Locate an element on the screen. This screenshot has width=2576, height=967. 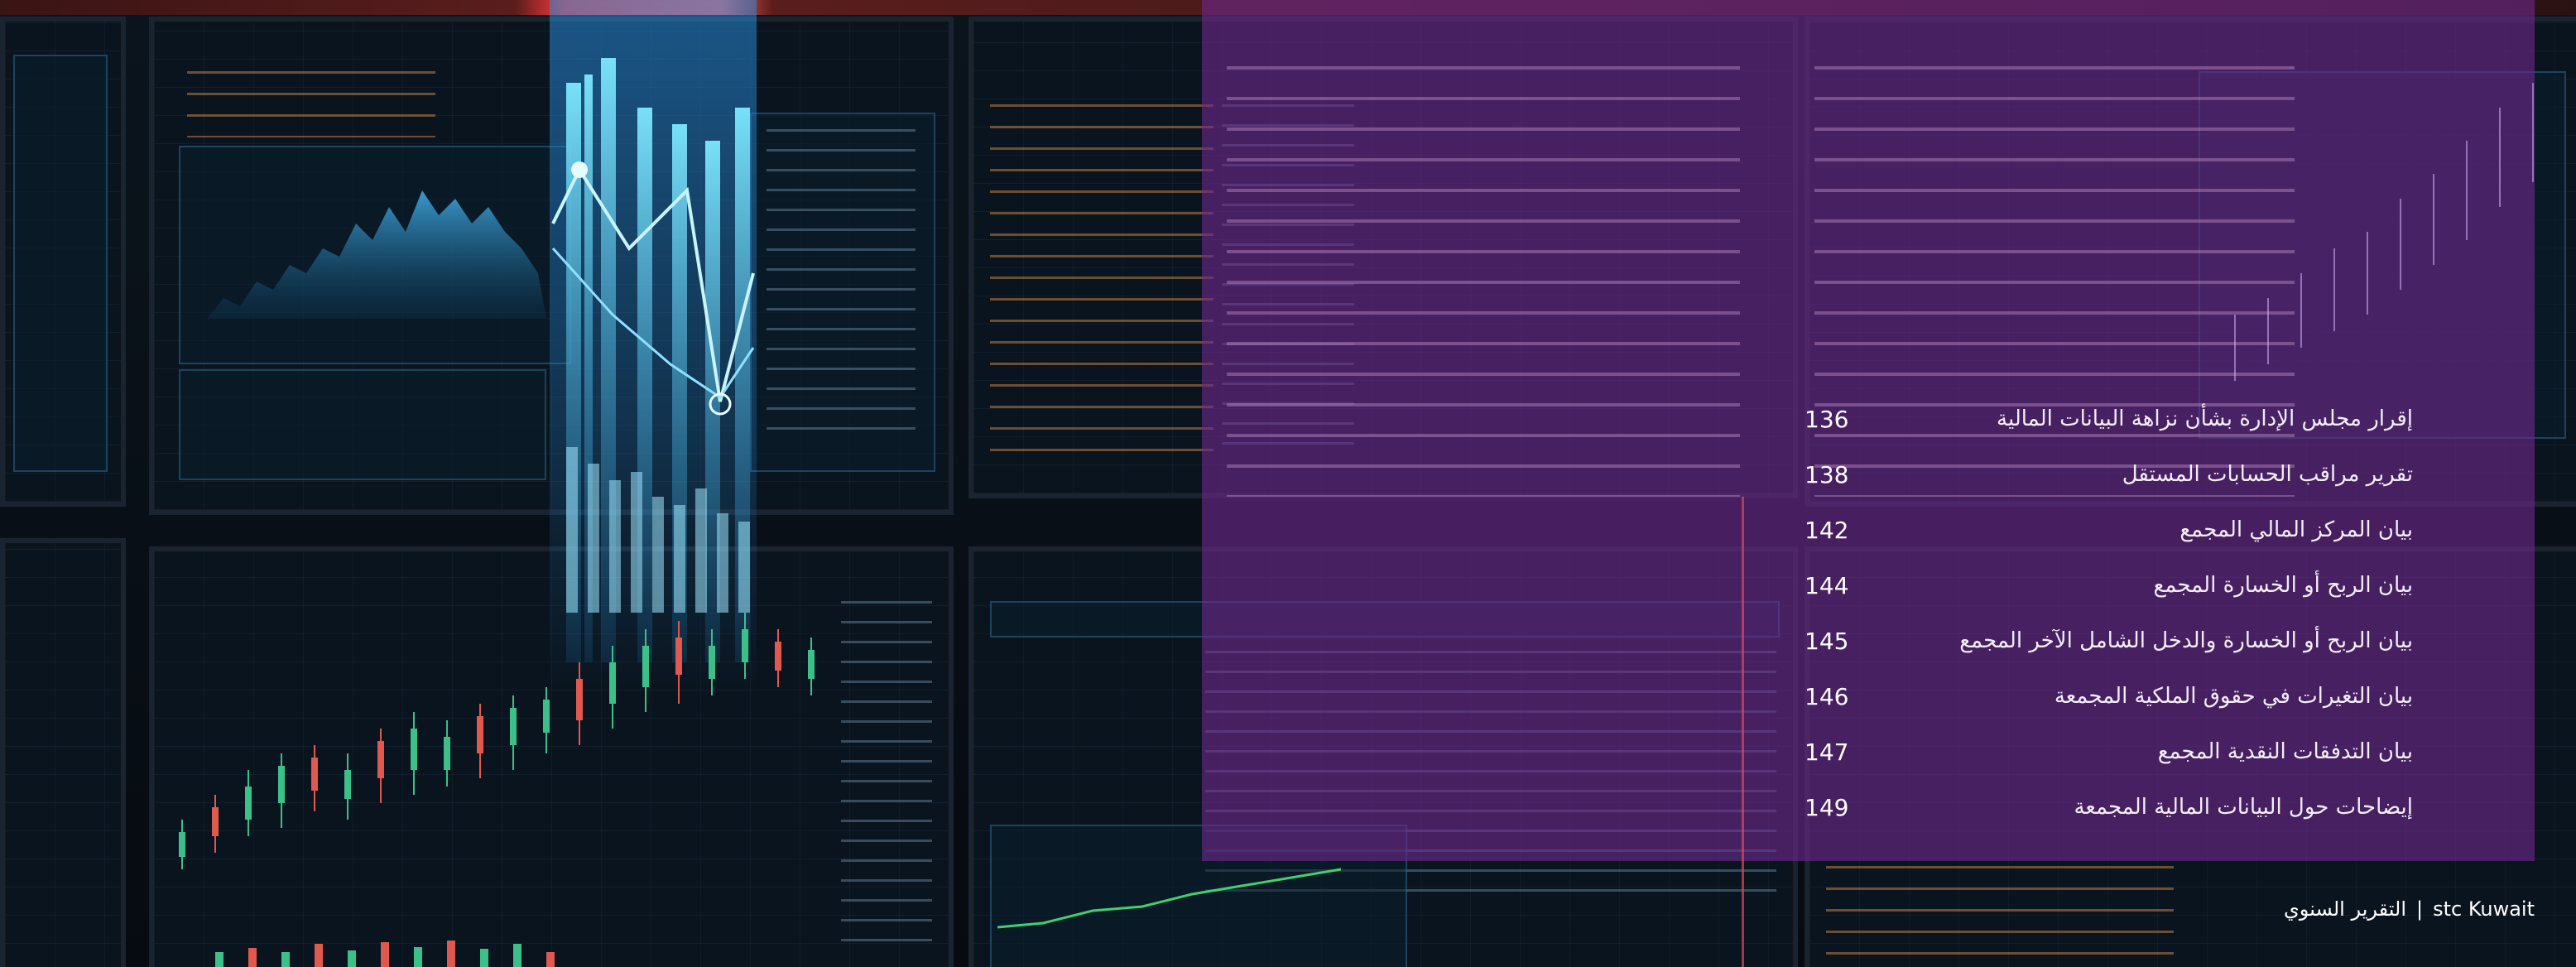
toc-item: بيان الربح أو الخسارة المجمع 144 is located at coordinates (2109, 586).